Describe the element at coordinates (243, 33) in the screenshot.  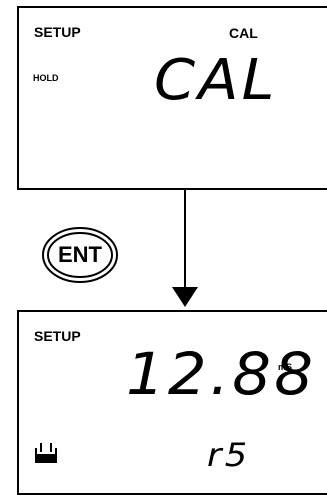
I see `cal-mode-label: CAL` at that location.